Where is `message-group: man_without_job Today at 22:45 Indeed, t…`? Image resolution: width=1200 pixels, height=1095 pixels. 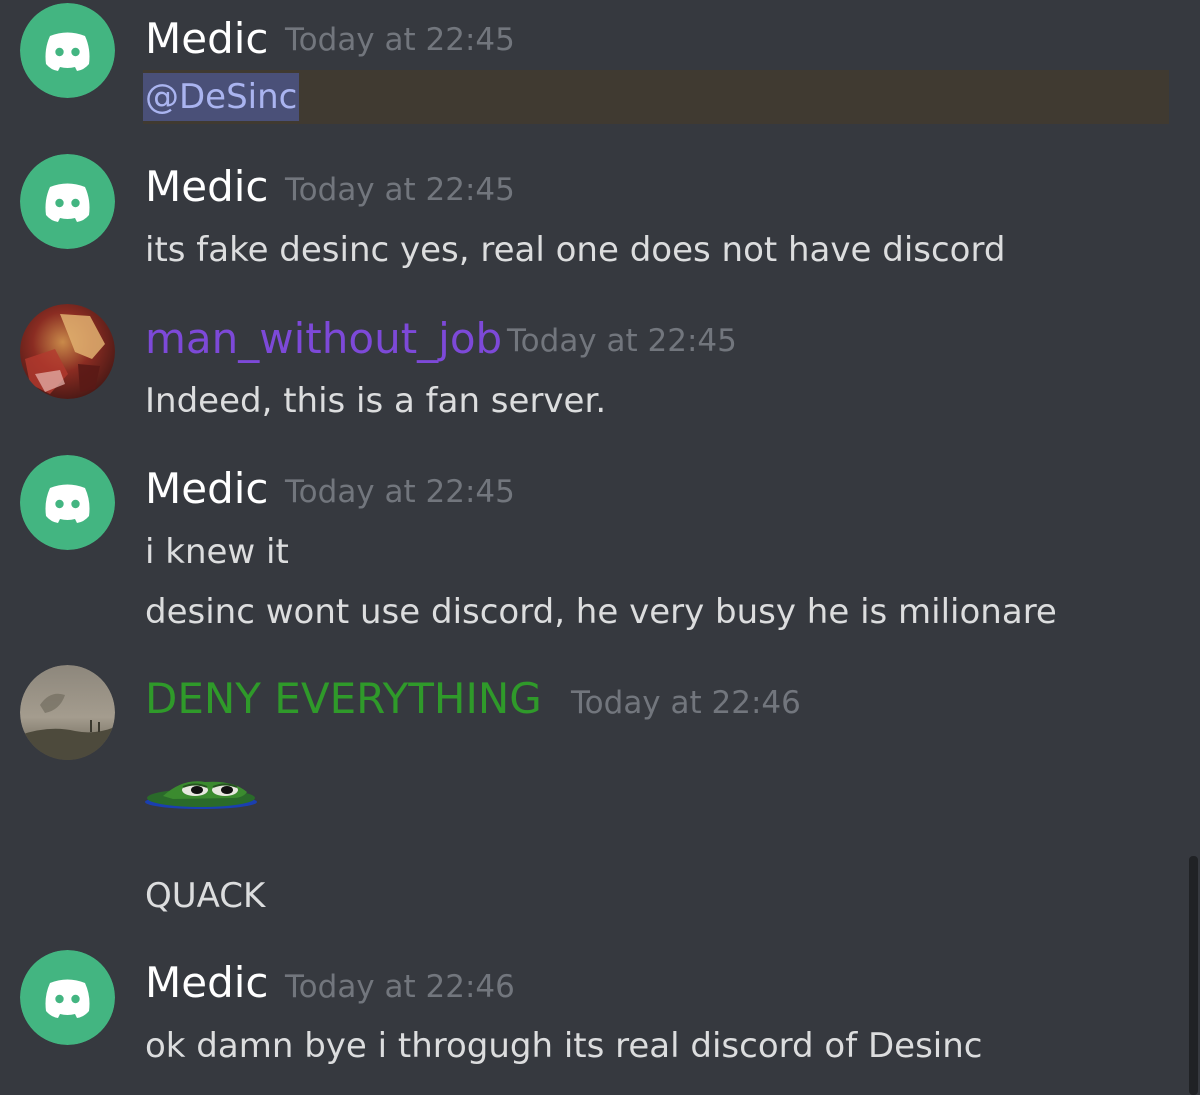 message-group: man_without_job Today at 22:45 Indeed, t… is located at coordinates (592, 365).